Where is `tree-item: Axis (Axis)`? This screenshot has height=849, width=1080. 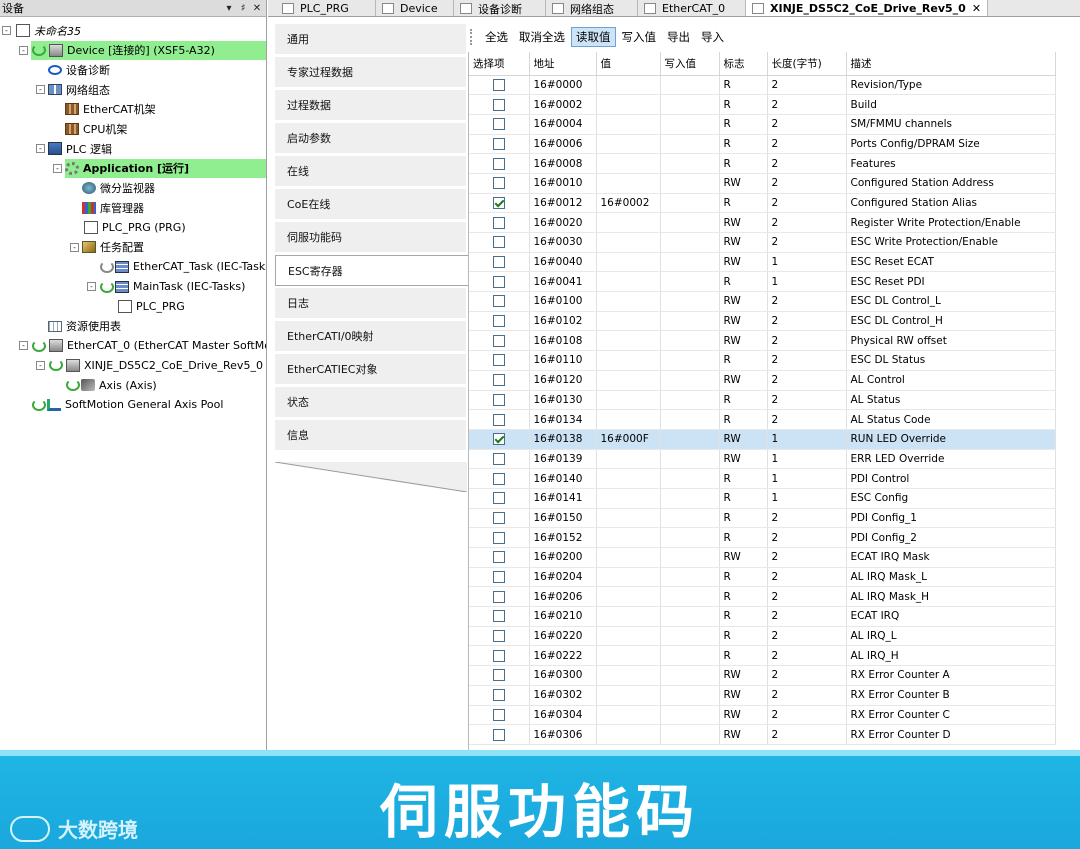 tree-item: Axis (Axis) is located at coordinates (111, 385).